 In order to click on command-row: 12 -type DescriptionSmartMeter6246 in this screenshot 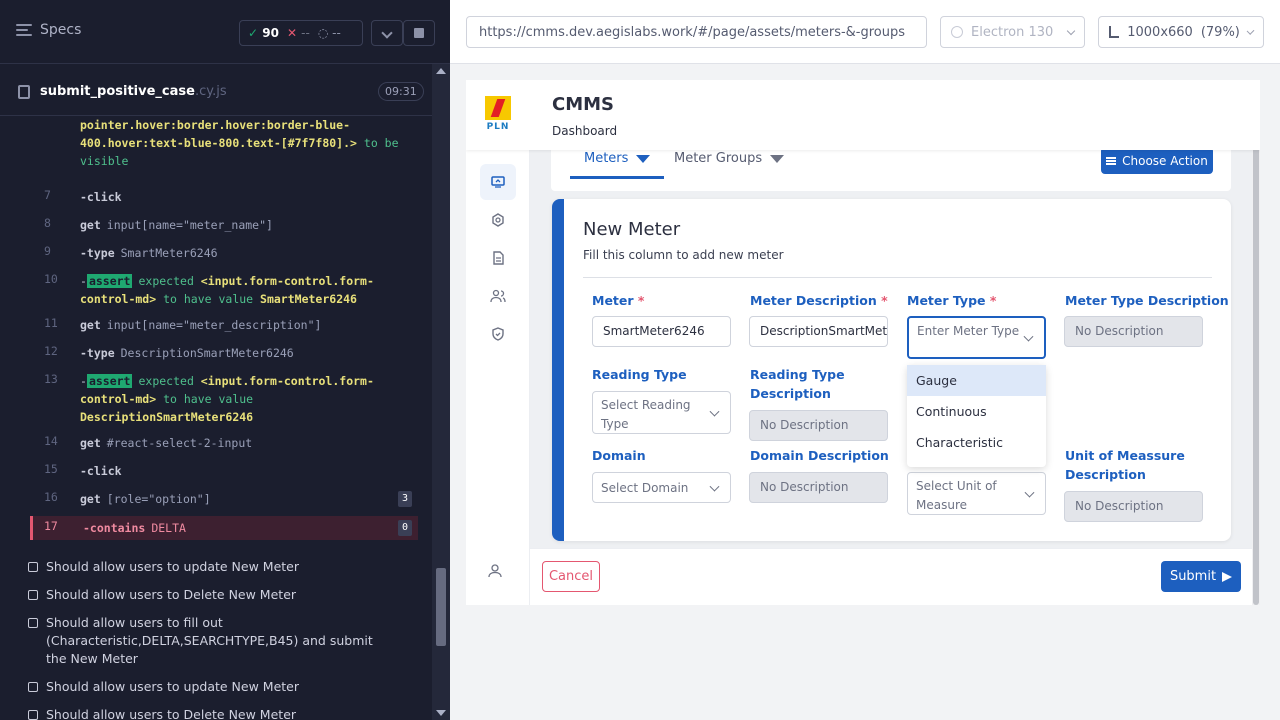, I will do `click(224, 353)`.